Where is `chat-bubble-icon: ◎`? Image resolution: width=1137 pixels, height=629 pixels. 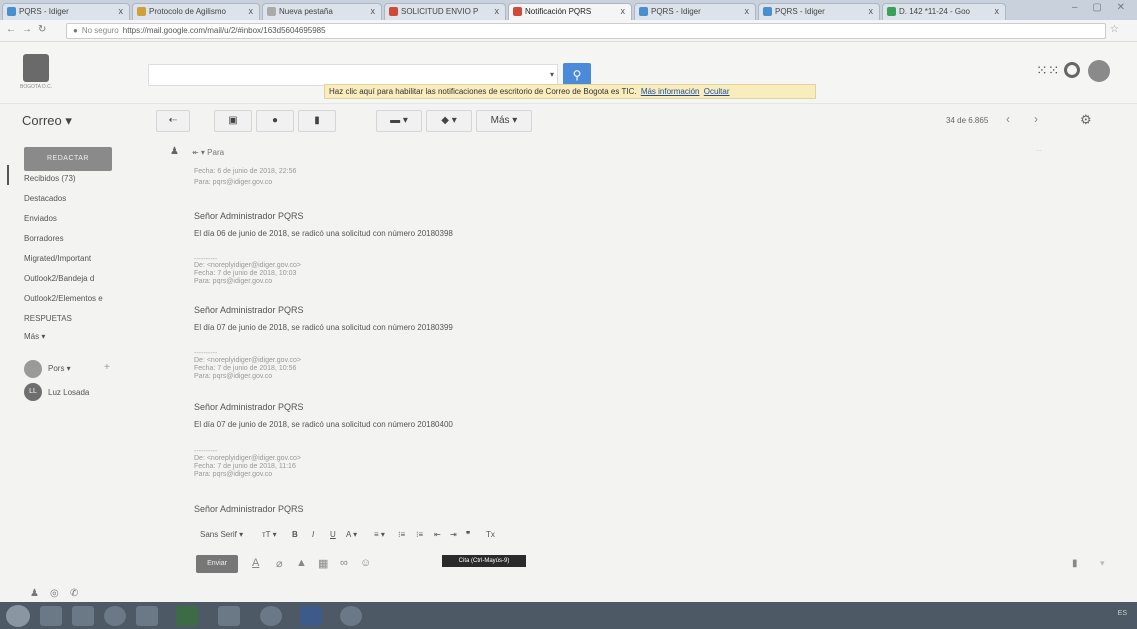 chat-bubble-icon: ◎ is located at coordinates (54, 593).